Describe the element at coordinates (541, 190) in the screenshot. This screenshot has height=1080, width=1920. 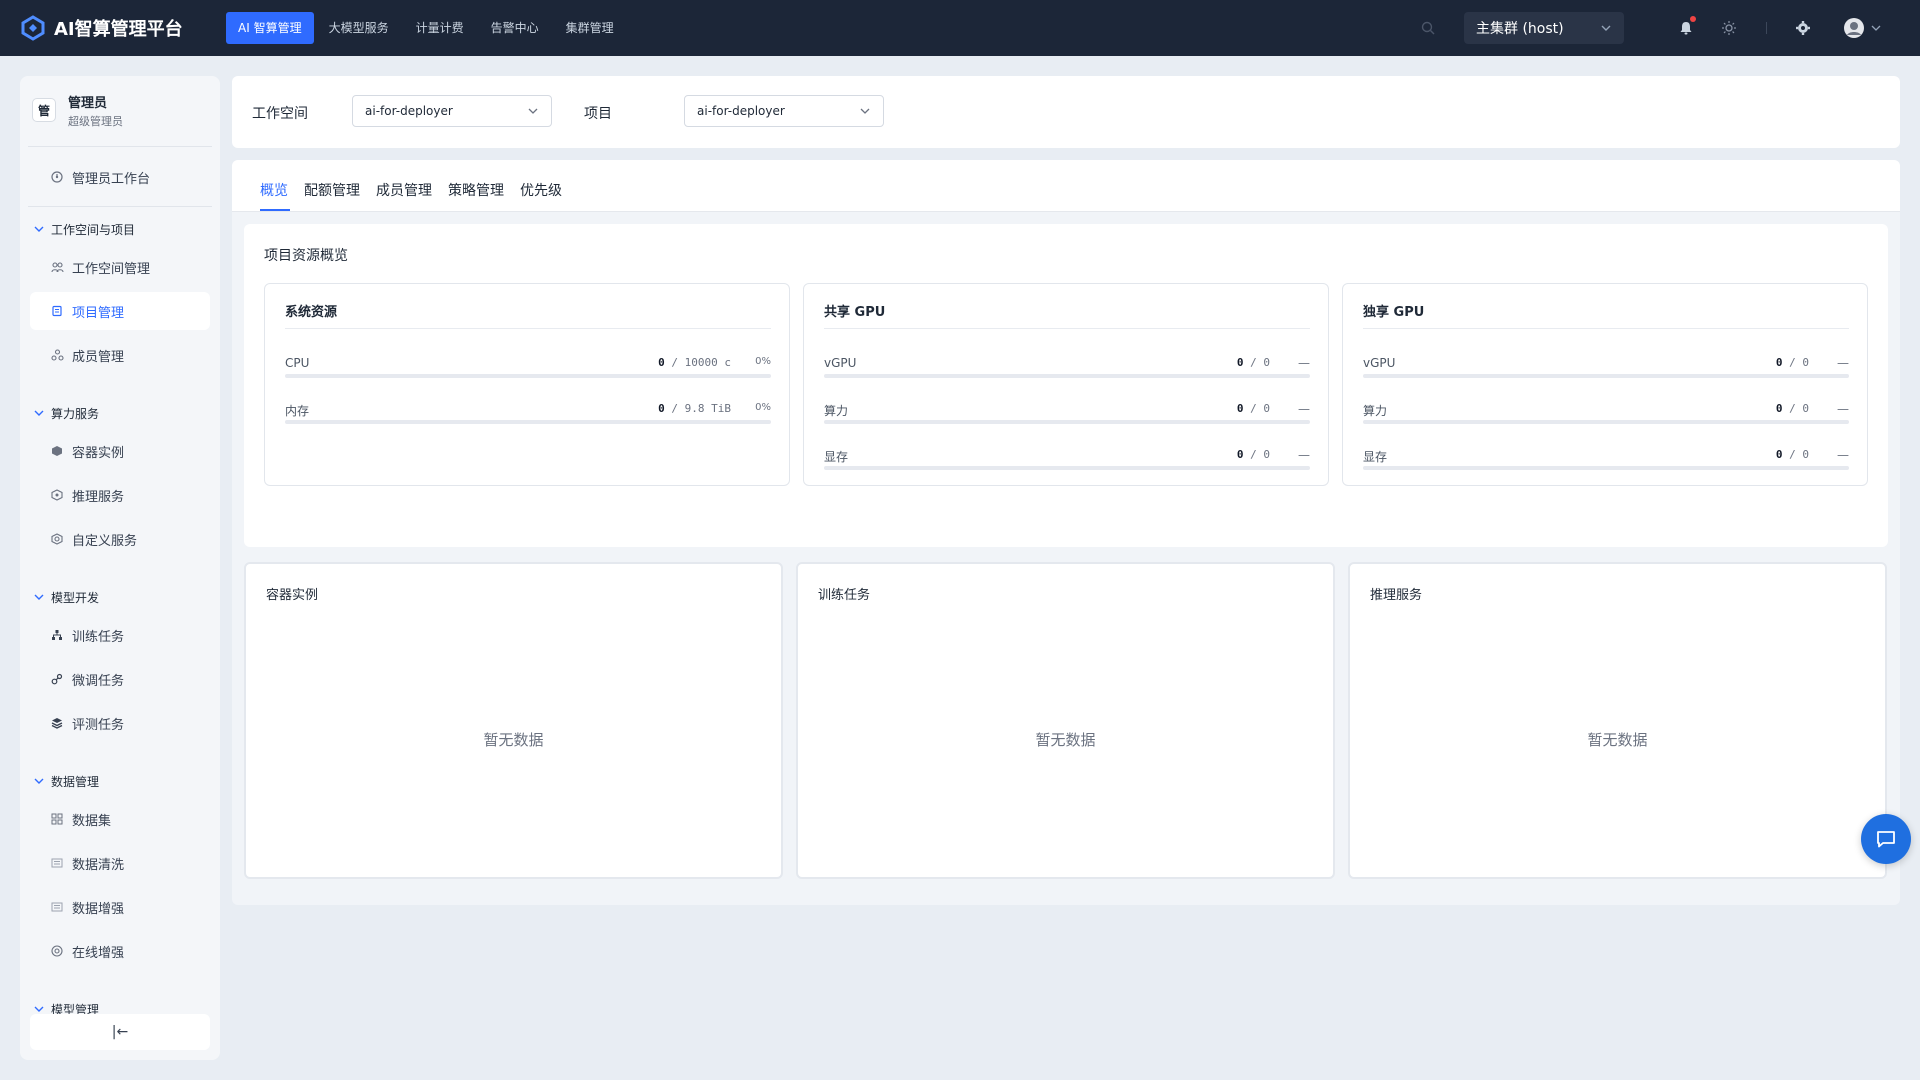
I see `tab-priority: 优先级` at that location.